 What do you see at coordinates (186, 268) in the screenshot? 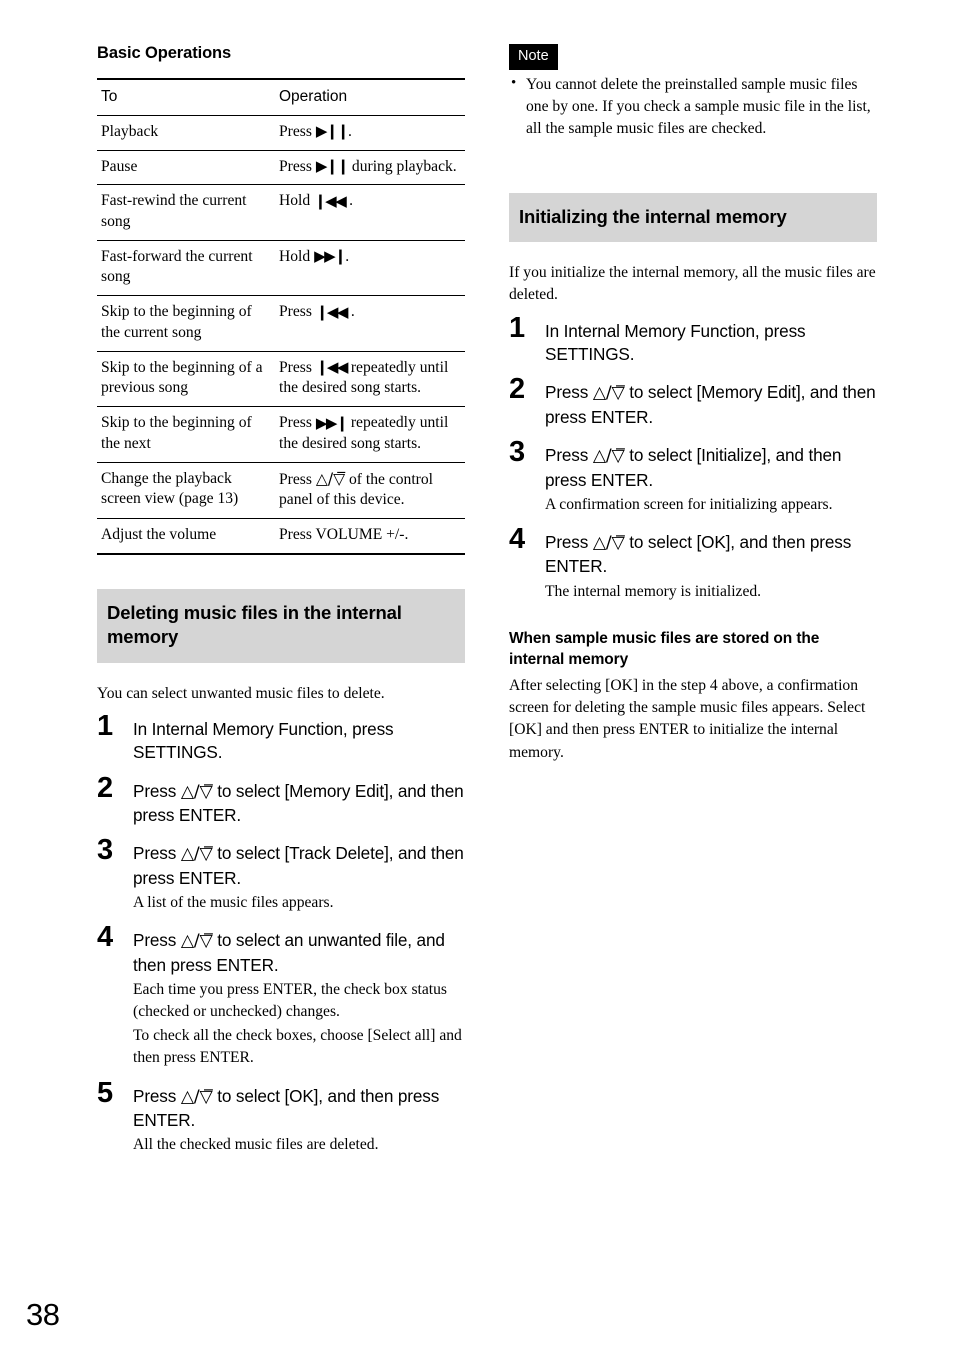
I see `cell-to: Fast-forward the current song` at bounding box center [186, 268].